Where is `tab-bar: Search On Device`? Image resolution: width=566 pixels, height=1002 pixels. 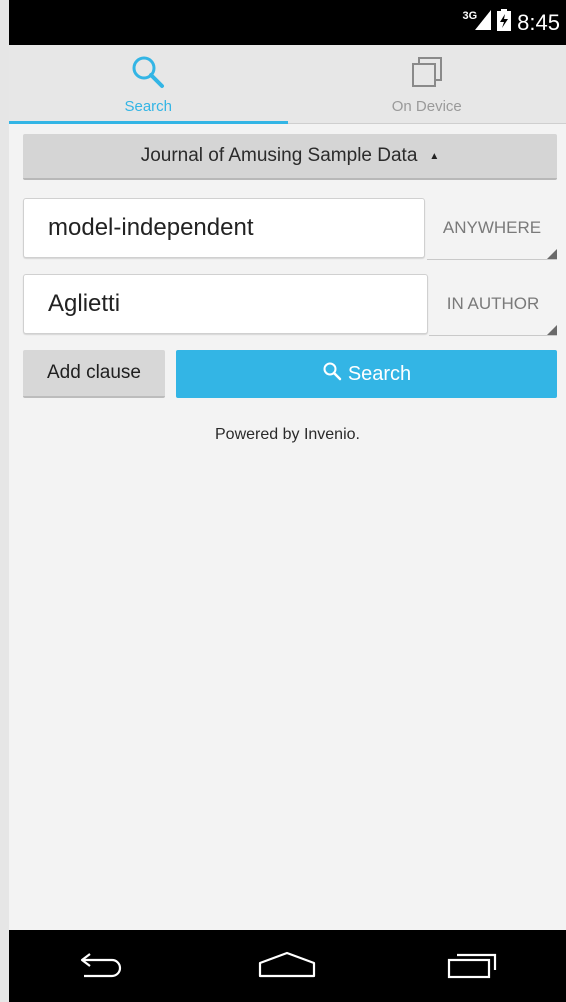 tab-bar: Search On Device is located at coordinates (287, 84).